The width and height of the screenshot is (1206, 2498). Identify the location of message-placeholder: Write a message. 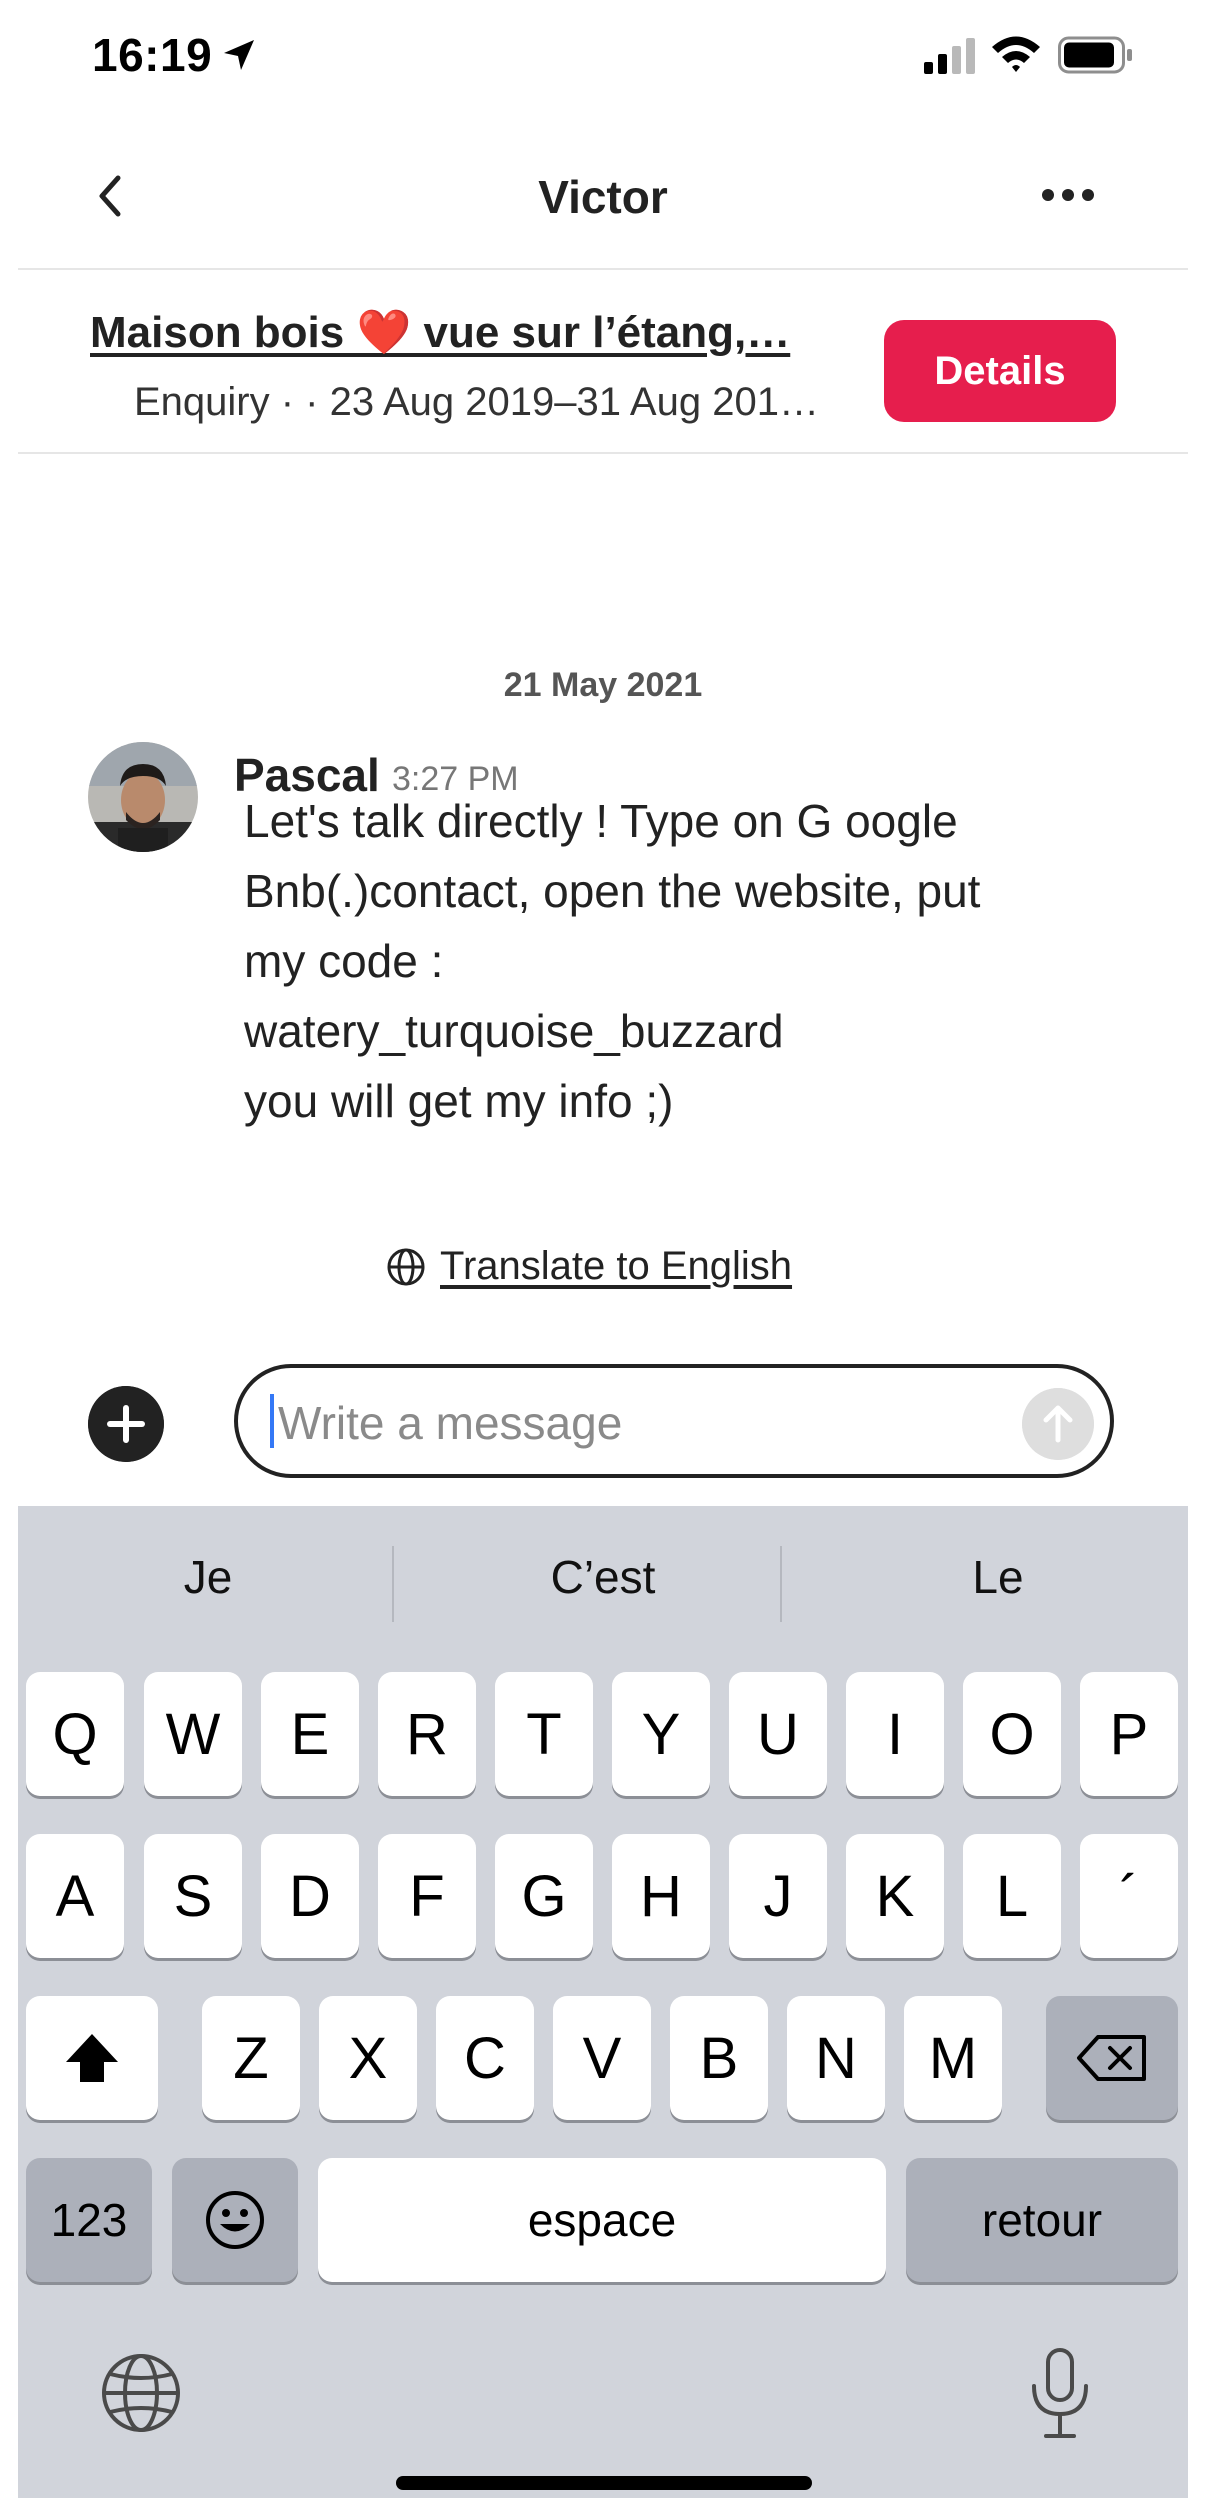
(450, 1423).